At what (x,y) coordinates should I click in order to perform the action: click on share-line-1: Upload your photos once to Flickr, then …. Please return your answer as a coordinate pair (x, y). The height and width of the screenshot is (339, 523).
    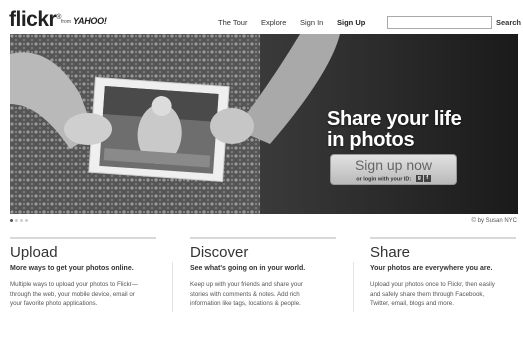
    Looking at the image, I should click on (432, 284).